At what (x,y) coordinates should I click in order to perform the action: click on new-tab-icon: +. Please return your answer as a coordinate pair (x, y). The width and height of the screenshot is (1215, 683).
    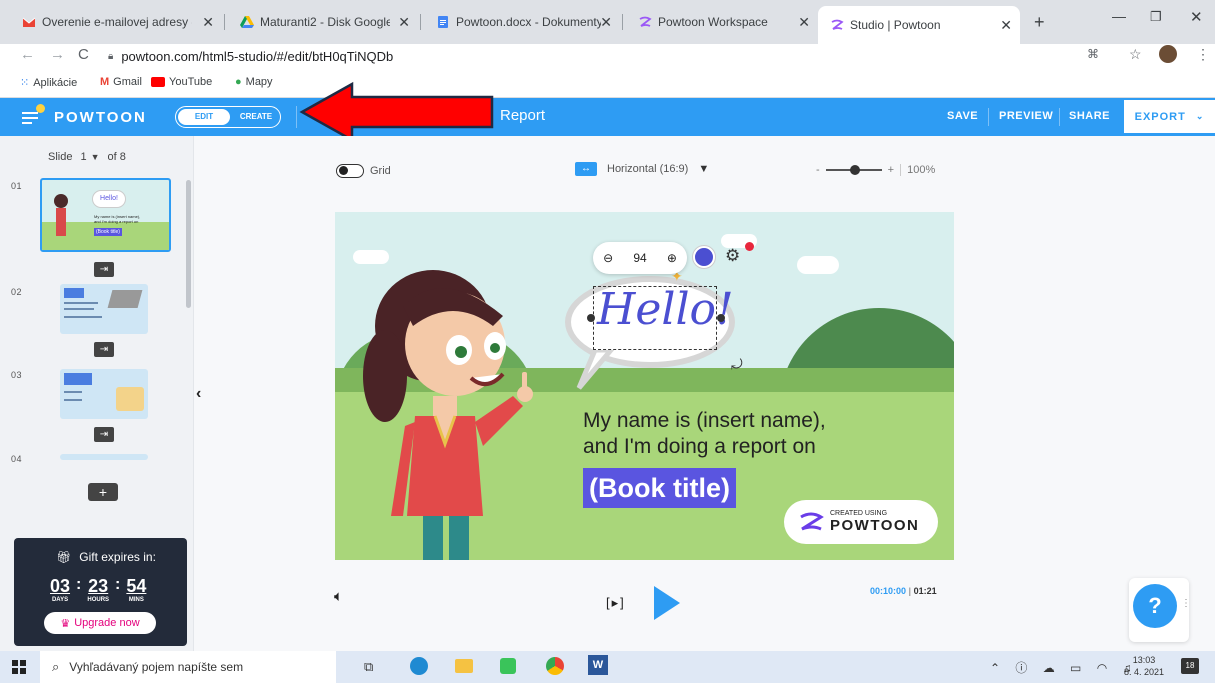
    Looking at the image, I should click on (1039, 22).